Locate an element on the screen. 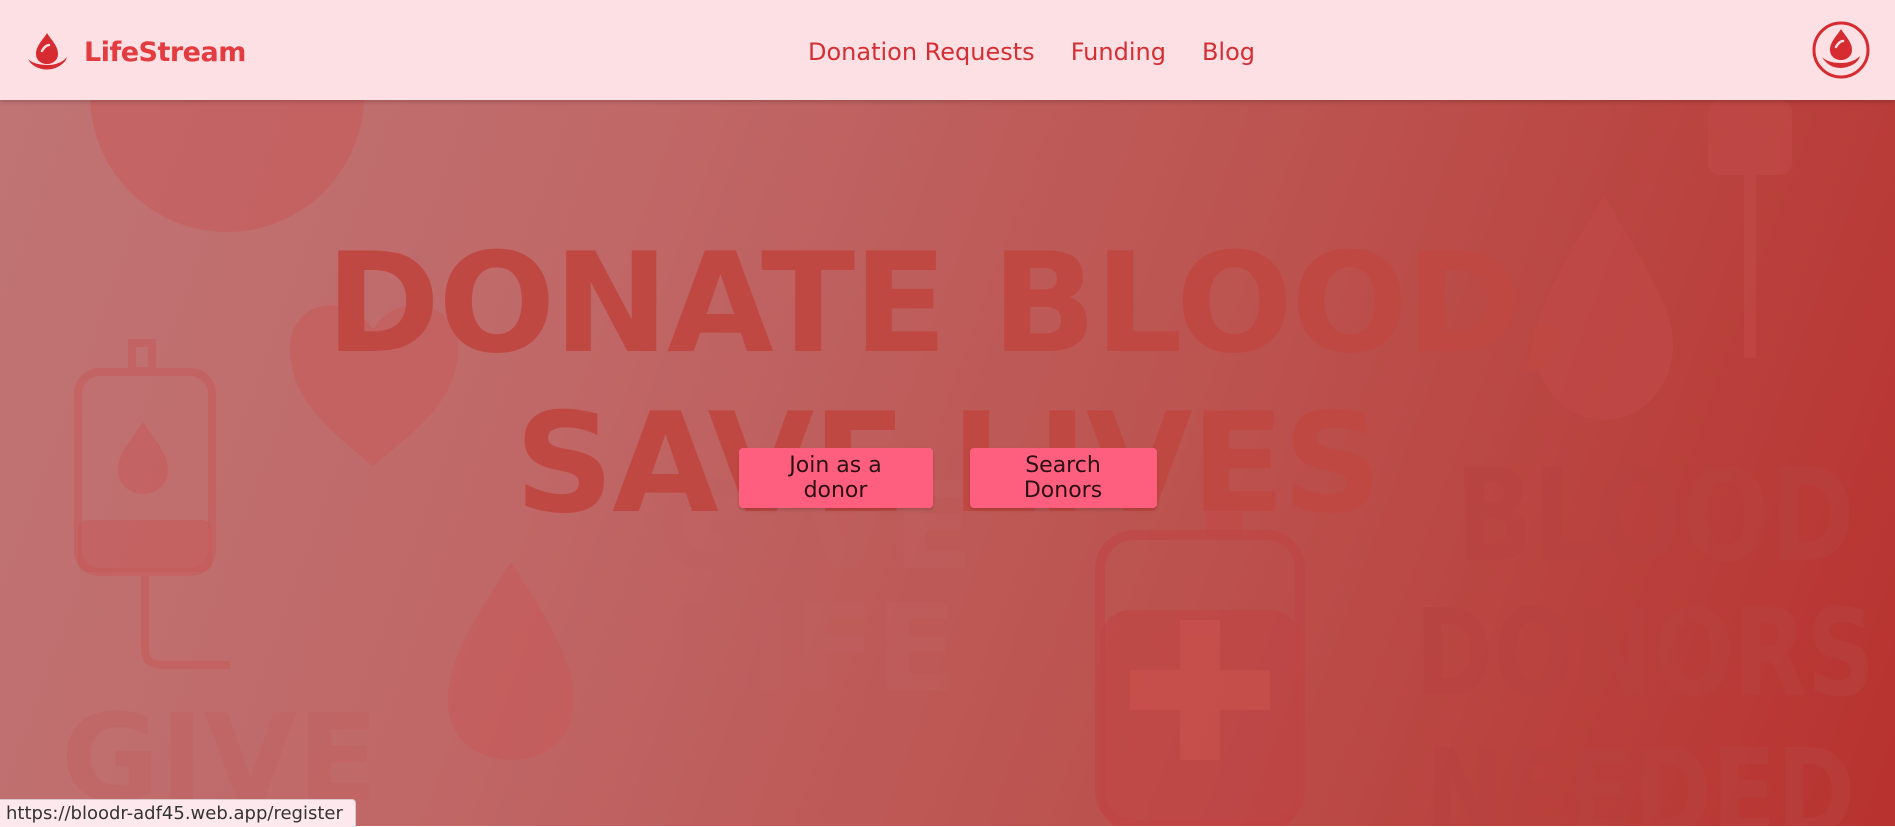 The height and width of the screenshot is (827, 1895). brand-home-link: LifeStream is located at coordinates (134, 52).